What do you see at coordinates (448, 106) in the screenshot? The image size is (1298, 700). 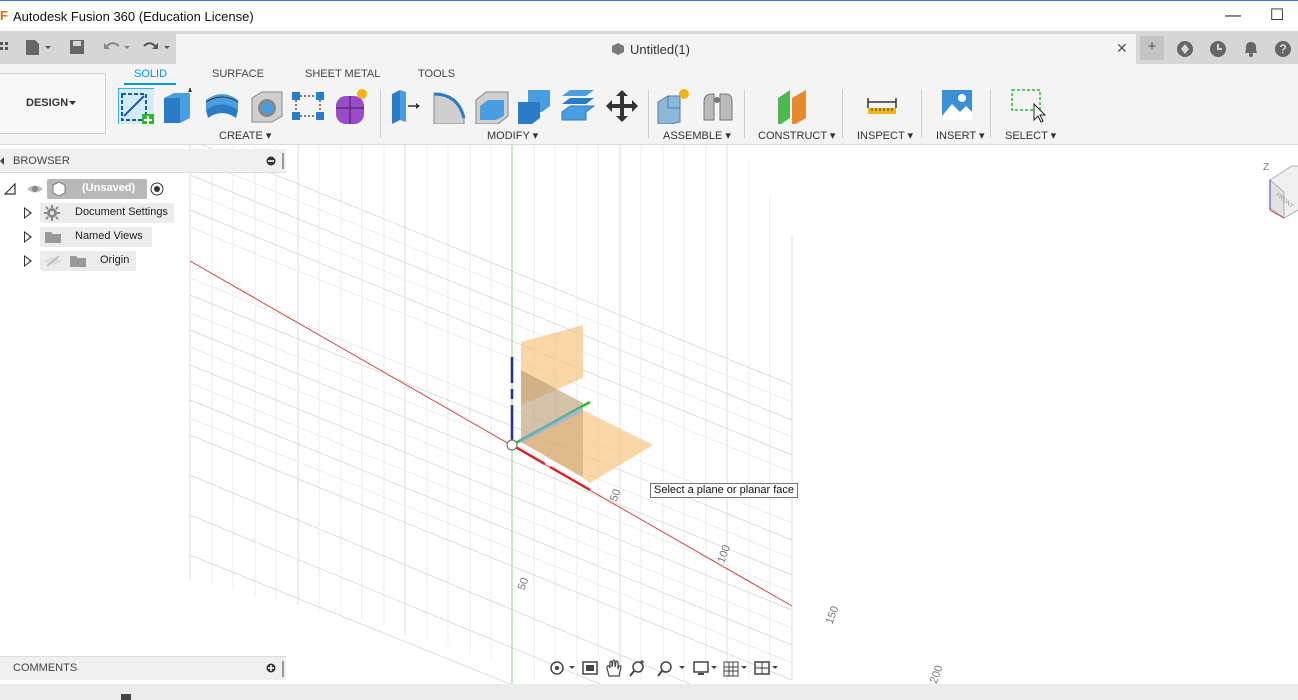 I see `fillet-icon` at bounding box center [448, 106].